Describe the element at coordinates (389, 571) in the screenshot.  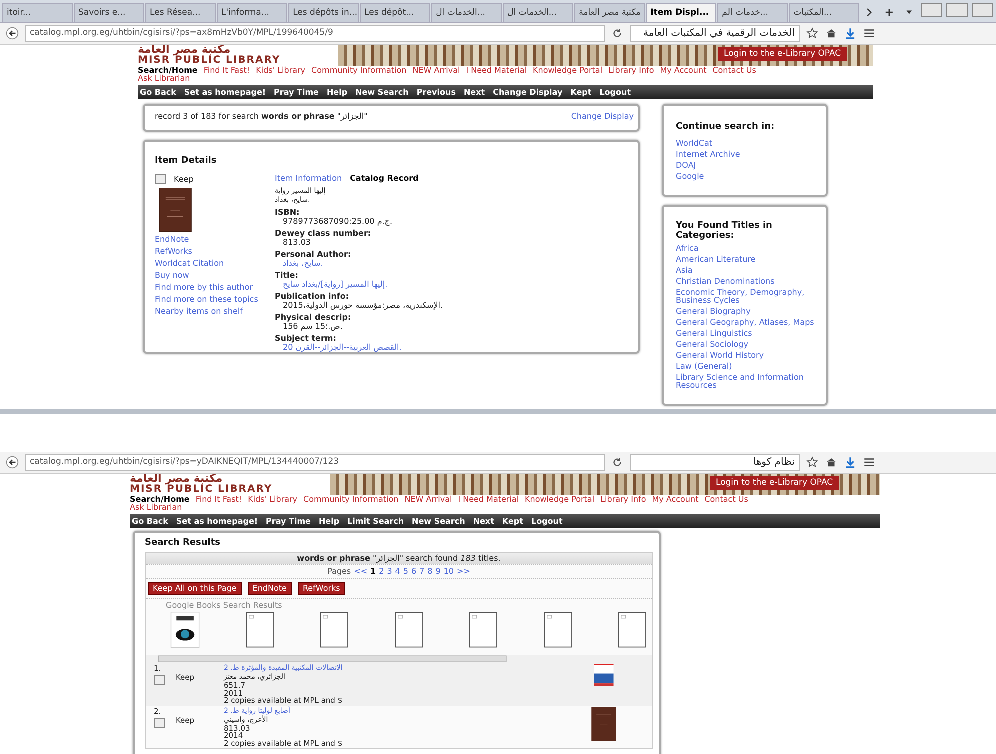
I see `page-link: 3` at that location.